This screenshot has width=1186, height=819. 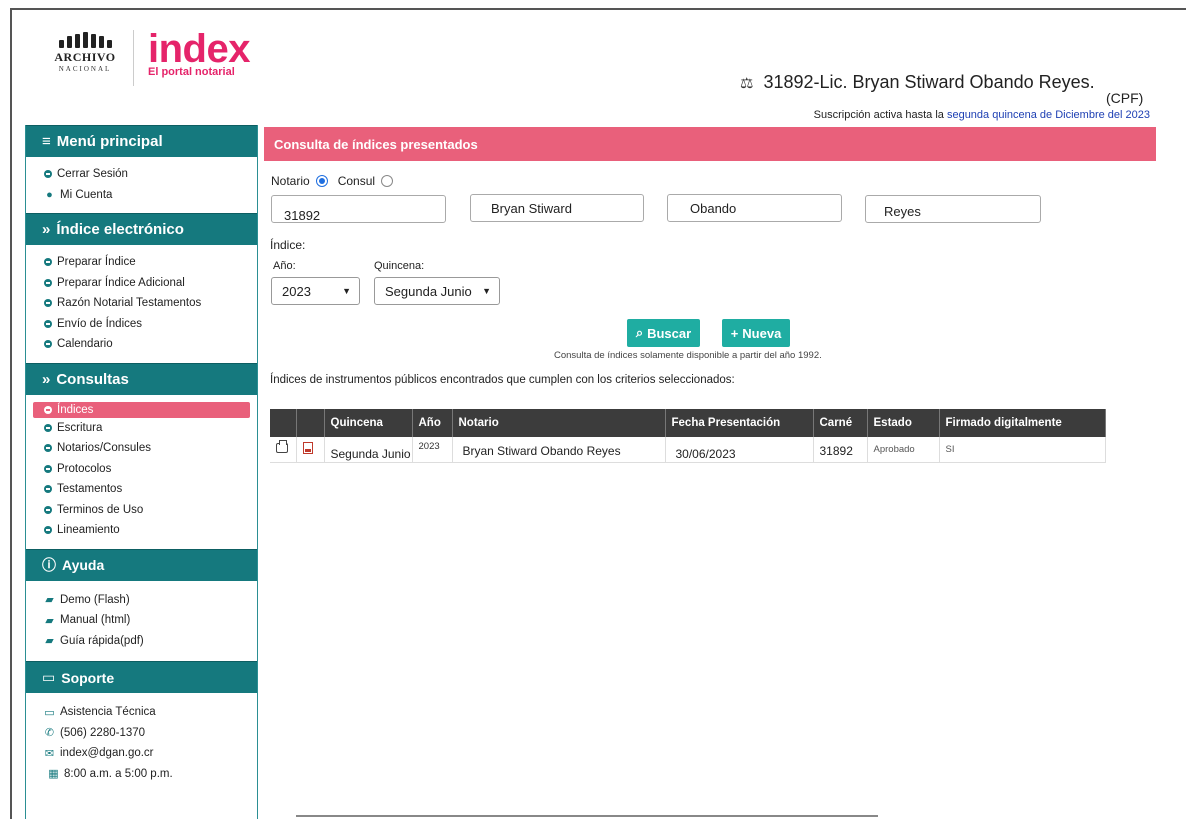 What do you see at coordinates (49, 733) in the screenshot?
I see `phone-icon: ✆` at bounding box center [49, 733].